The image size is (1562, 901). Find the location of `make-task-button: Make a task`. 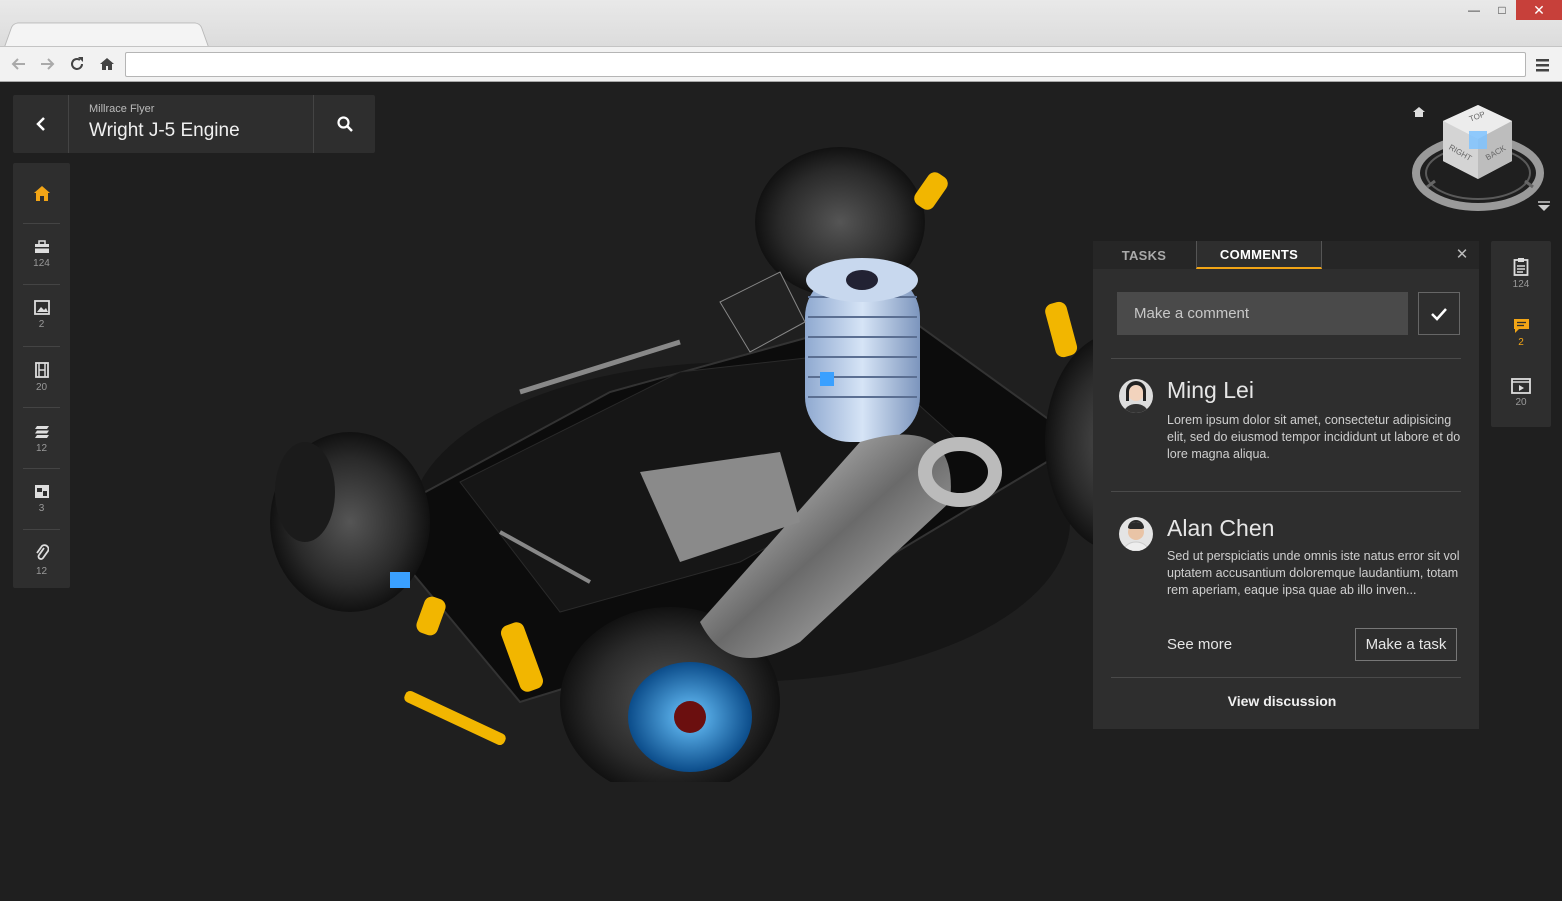

make-task-button: Make a task is located at coordinates (1406, 644).